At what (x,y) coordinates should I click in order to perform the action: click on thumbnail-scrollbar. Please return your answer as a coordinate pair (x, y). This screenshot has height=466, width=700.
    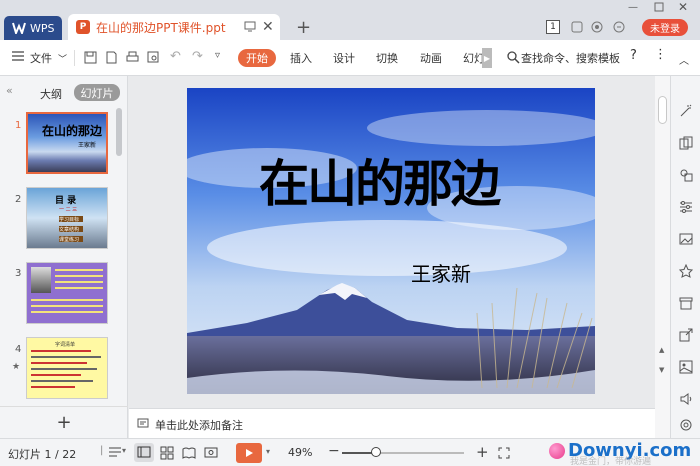
    Looking at the image, I should click on (119, 132).